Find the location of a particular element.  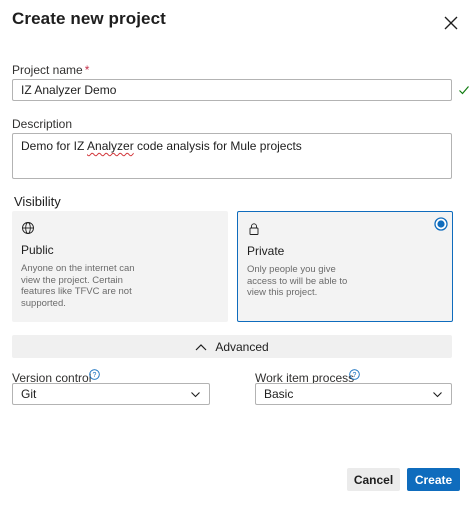

globe-icon is located at coordinates (28, 228).